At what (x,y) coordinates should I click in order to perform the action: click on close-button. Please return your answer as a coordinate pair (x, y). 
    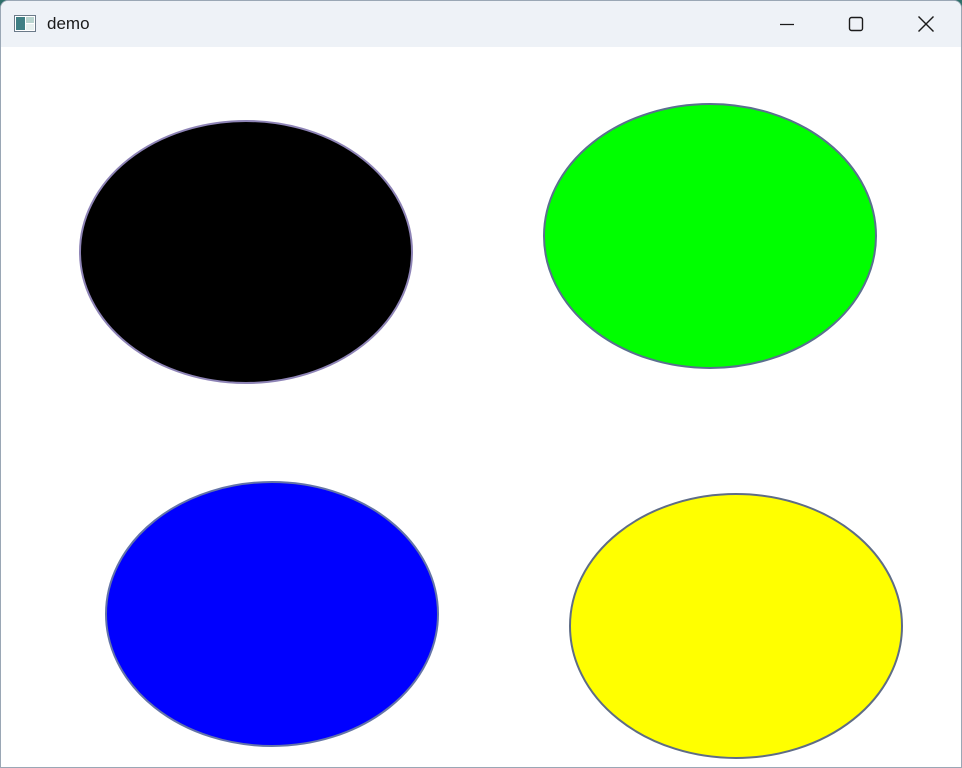
    Looking at the image, I should click on (926, 24).